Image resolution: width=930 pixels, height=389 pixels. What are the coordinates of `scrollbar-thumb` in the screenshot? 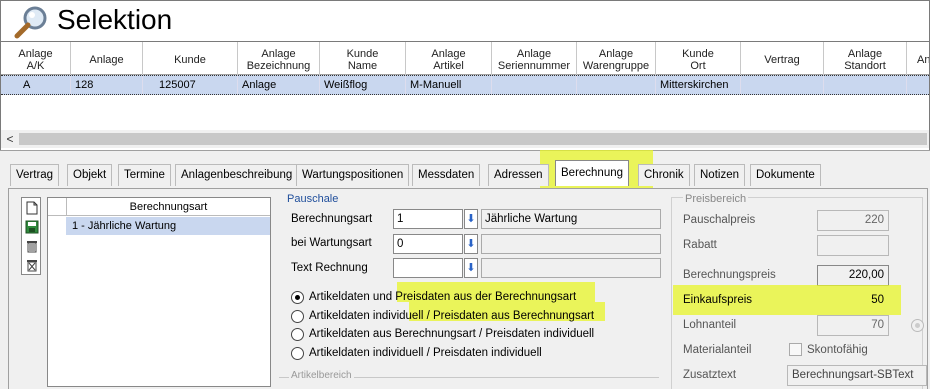 It's located at (473, 139).